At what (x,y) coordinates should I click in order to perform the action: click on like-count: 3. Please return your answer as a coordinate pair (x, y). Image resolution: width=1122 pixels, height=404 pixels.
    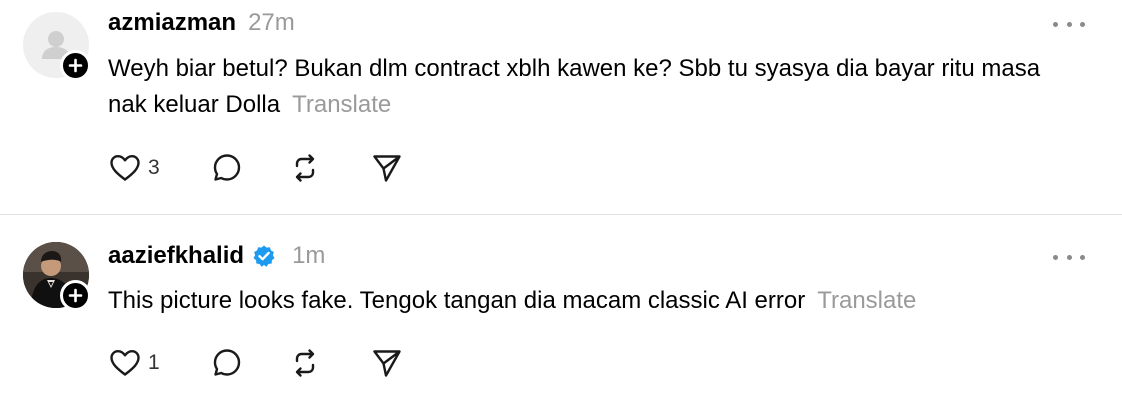
    Looking at the image, I should click on (154, 167).